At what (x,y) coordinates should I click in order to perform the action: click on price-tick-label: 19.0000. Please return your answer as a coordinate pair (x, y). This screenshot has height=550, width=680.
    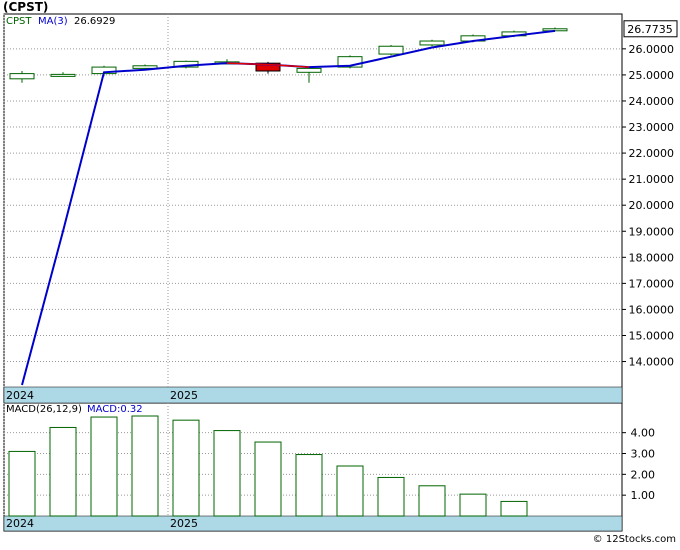
    Looking at the image, I should click on (652, 231).